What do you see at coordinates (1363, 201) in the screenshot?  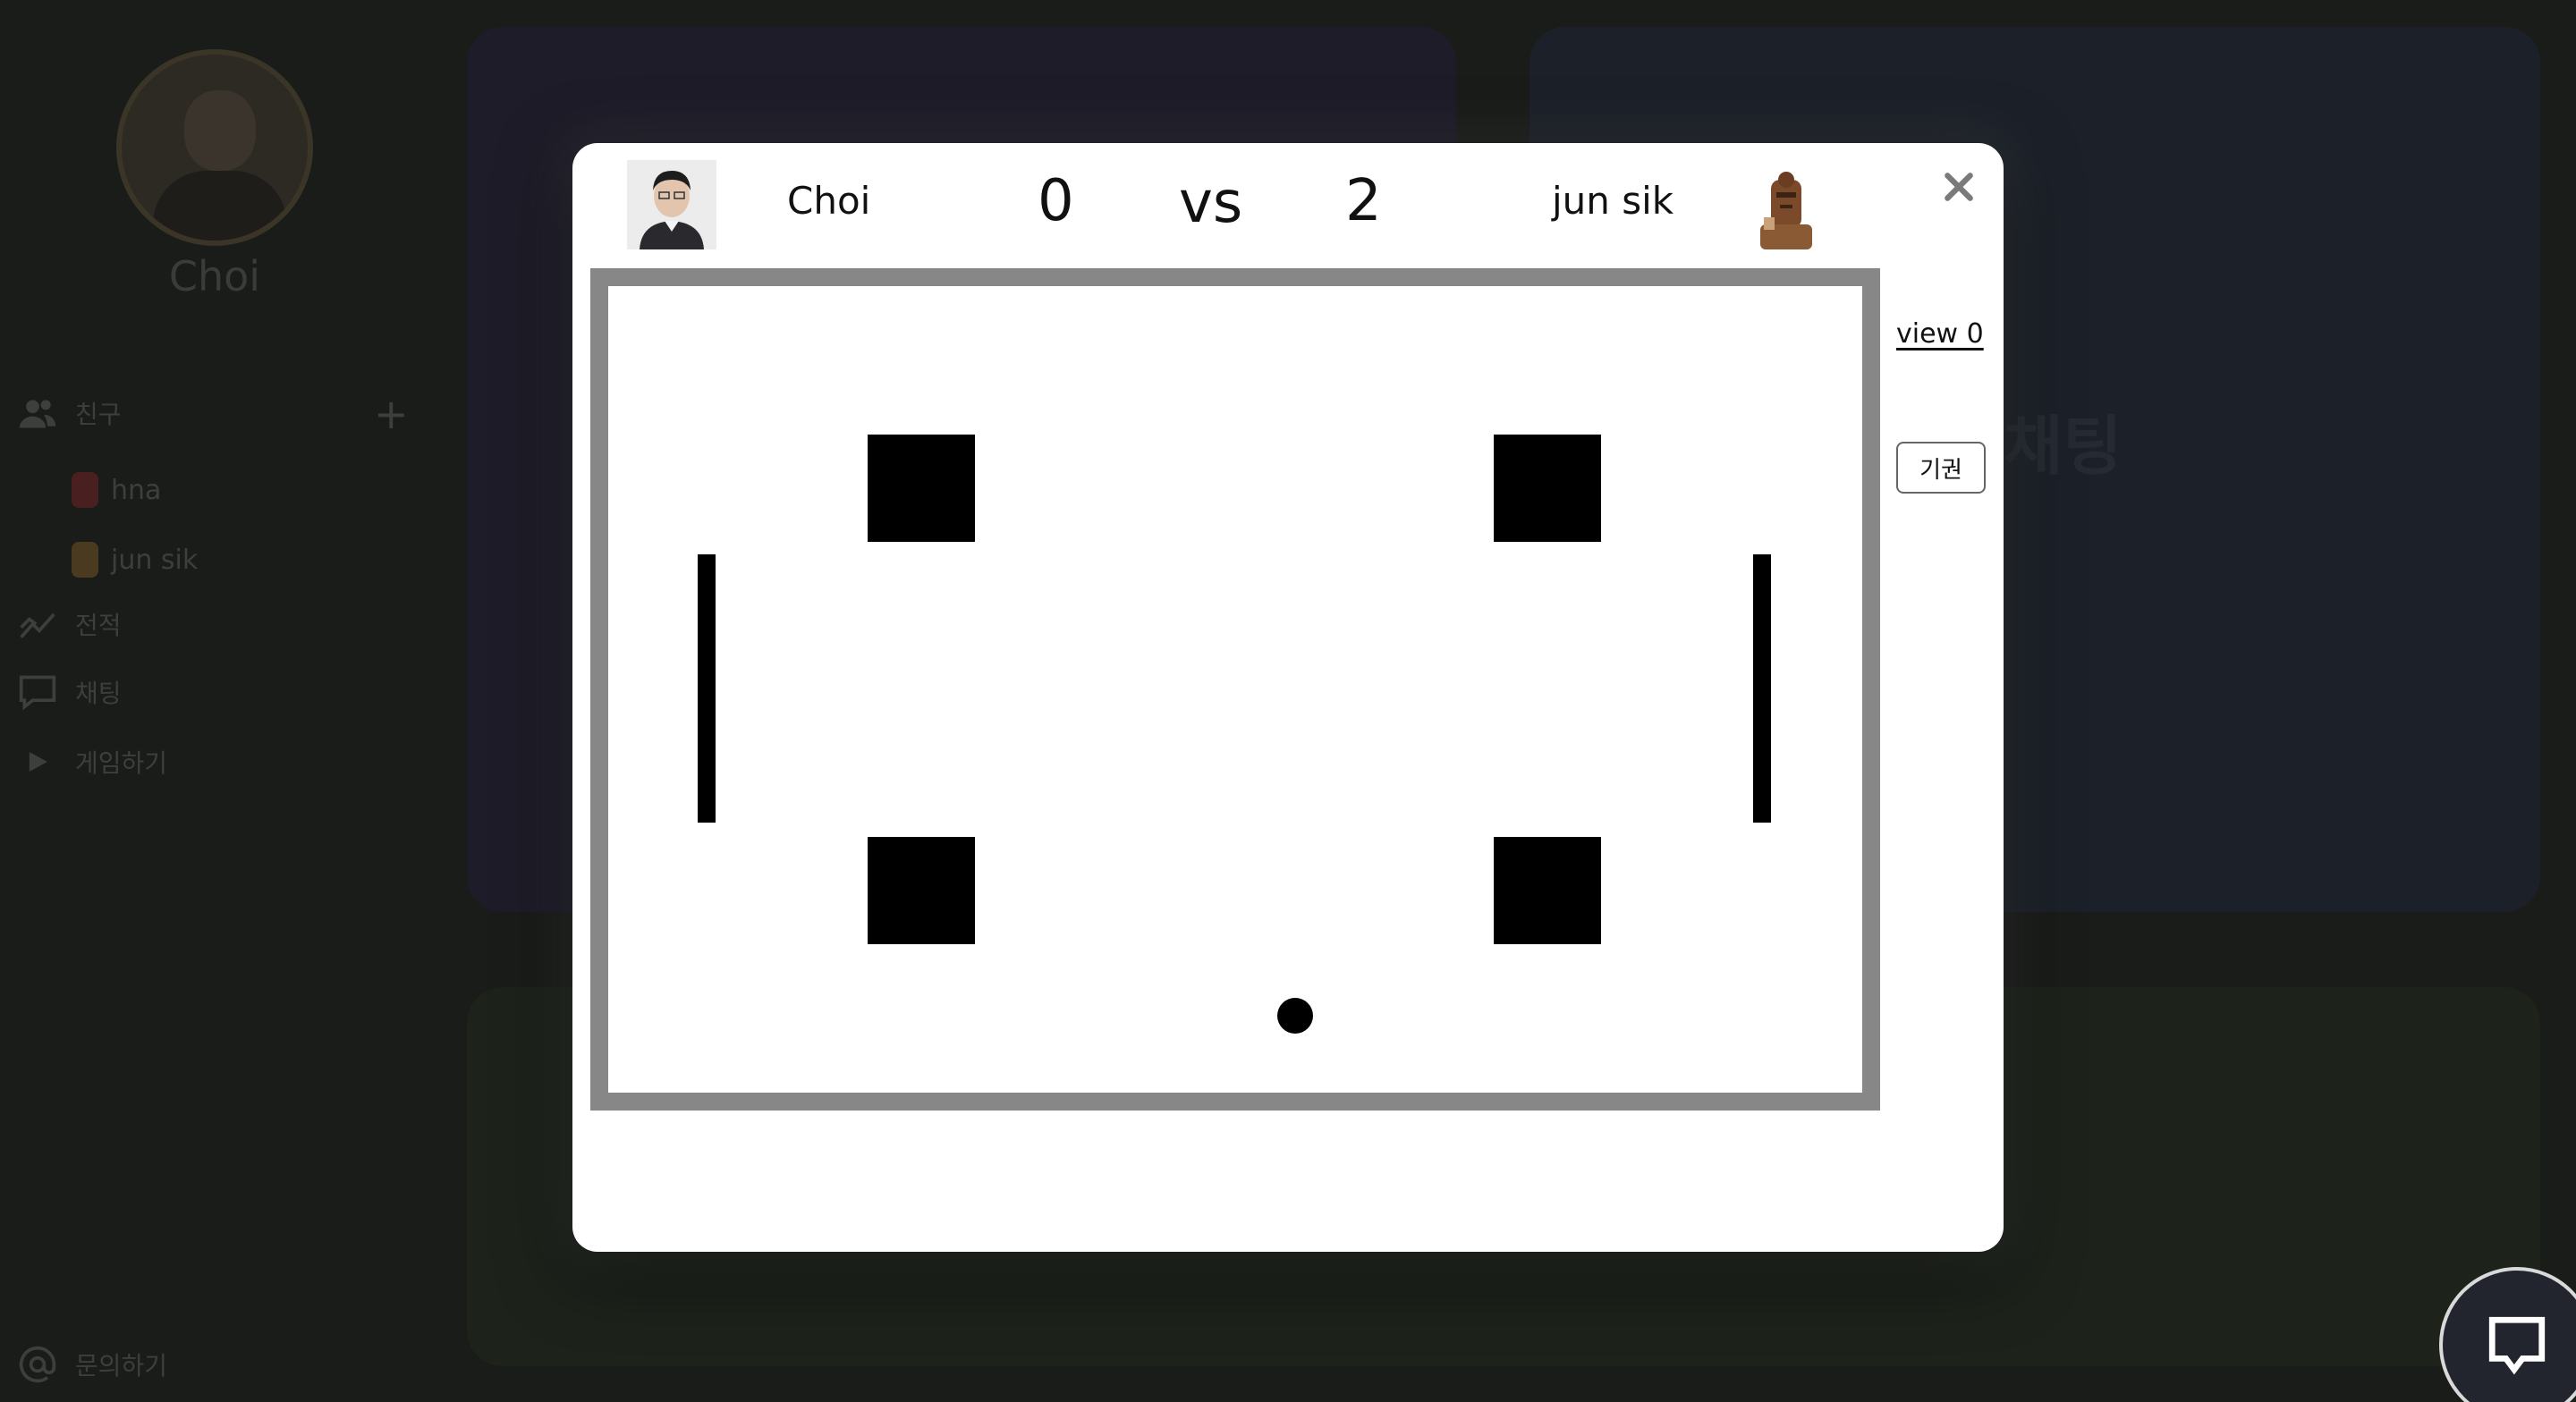 I see `right-player-score: 2` at bounding box center [1363, 201].